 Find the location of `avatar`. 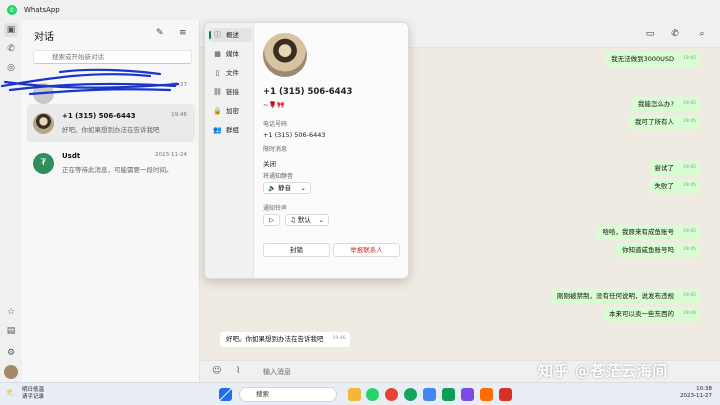

avatar is located at coordinates (43, 123).